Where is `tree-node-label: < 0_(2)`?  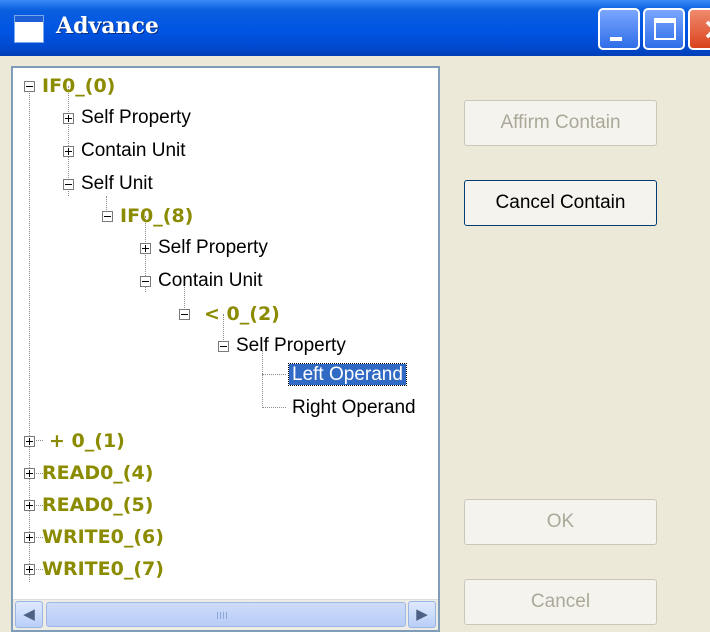 tree-node-label: < 0_(2) is located at coordinates (242, 314).